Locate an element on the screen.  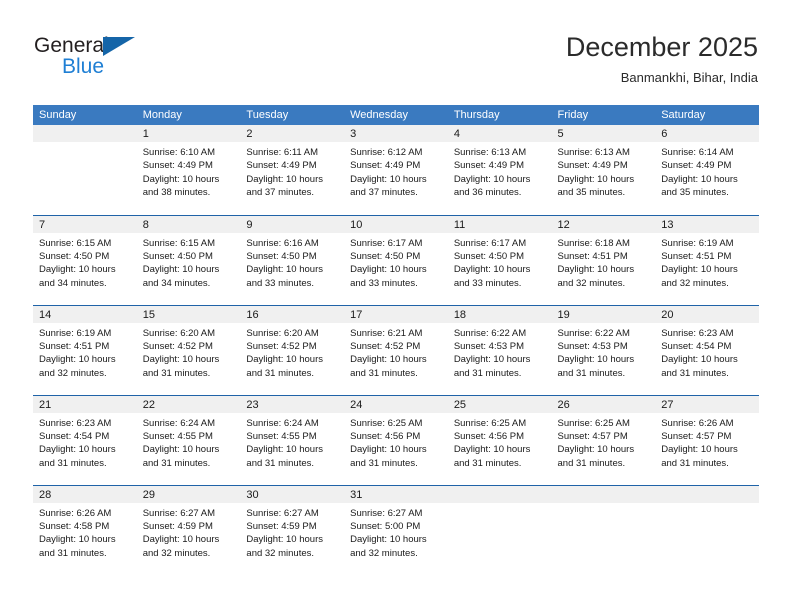
day-number: 8 is located at coordinates (188, 224).